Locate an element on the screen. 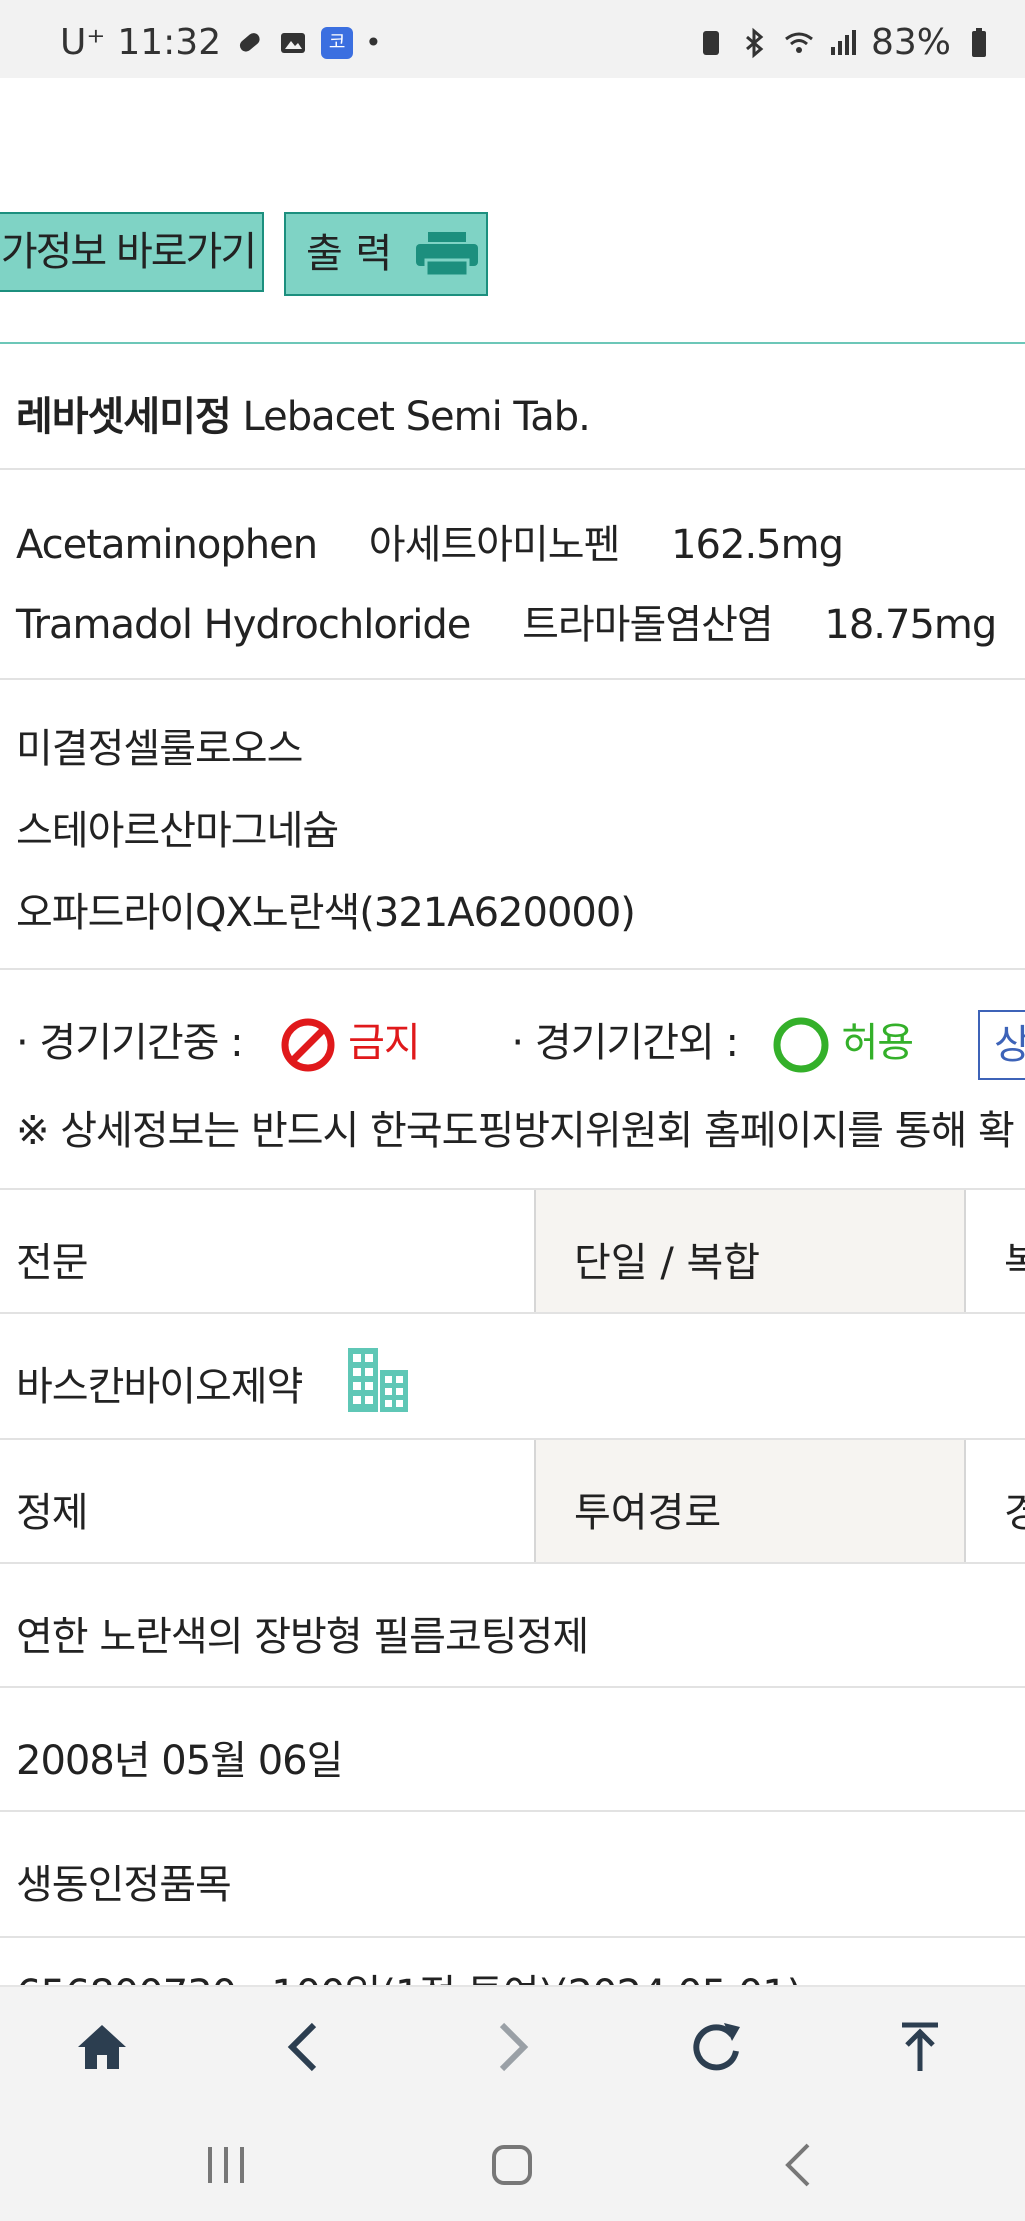 This screenshot has height=2221, width=1025. prescription-type: 전문 is located at coordinates (52, 1263).